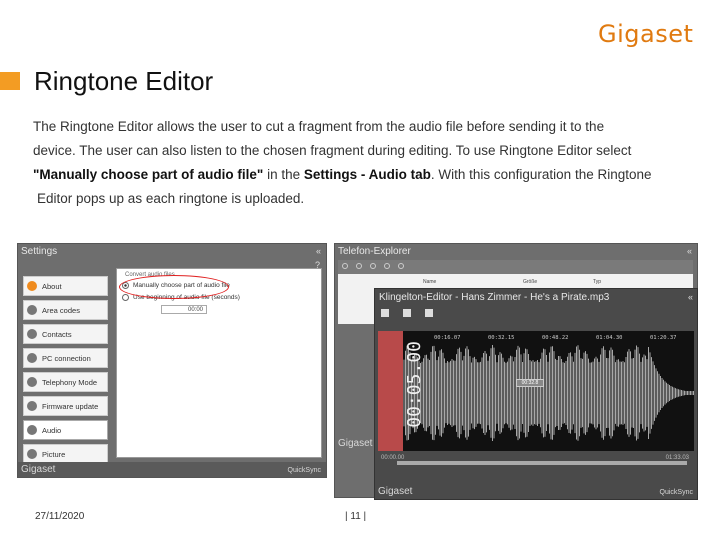 Image resolution: width=720 pixels, height=540 pixels. What do you see at coordinates (174, 287) in the screenshot?
I see `highlight-ellipse` at bounding box center [174, 287].